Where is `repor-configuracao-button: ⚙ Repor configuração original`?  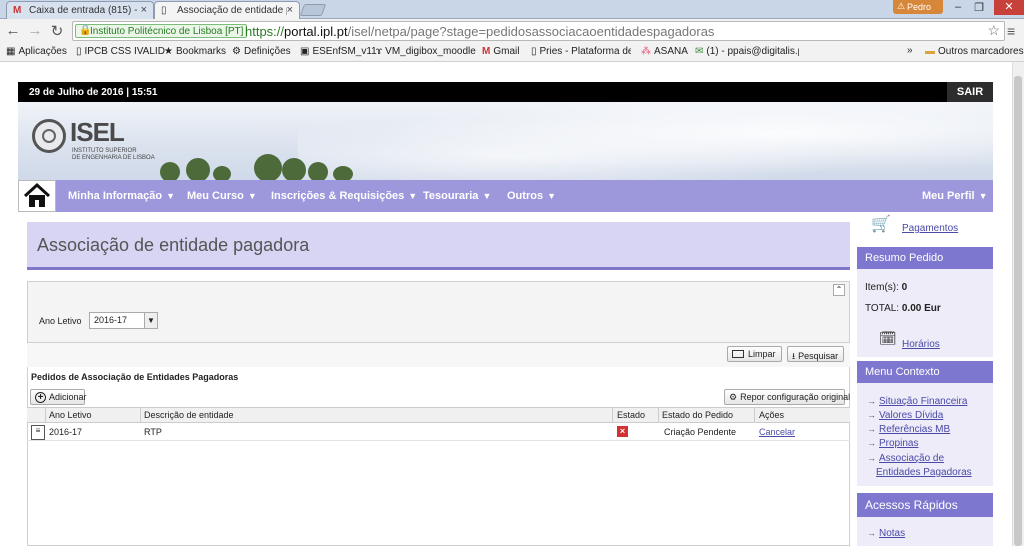 repor-configuracao-button: ⚙ Repor configuração original is located at coordinates (787, 397).